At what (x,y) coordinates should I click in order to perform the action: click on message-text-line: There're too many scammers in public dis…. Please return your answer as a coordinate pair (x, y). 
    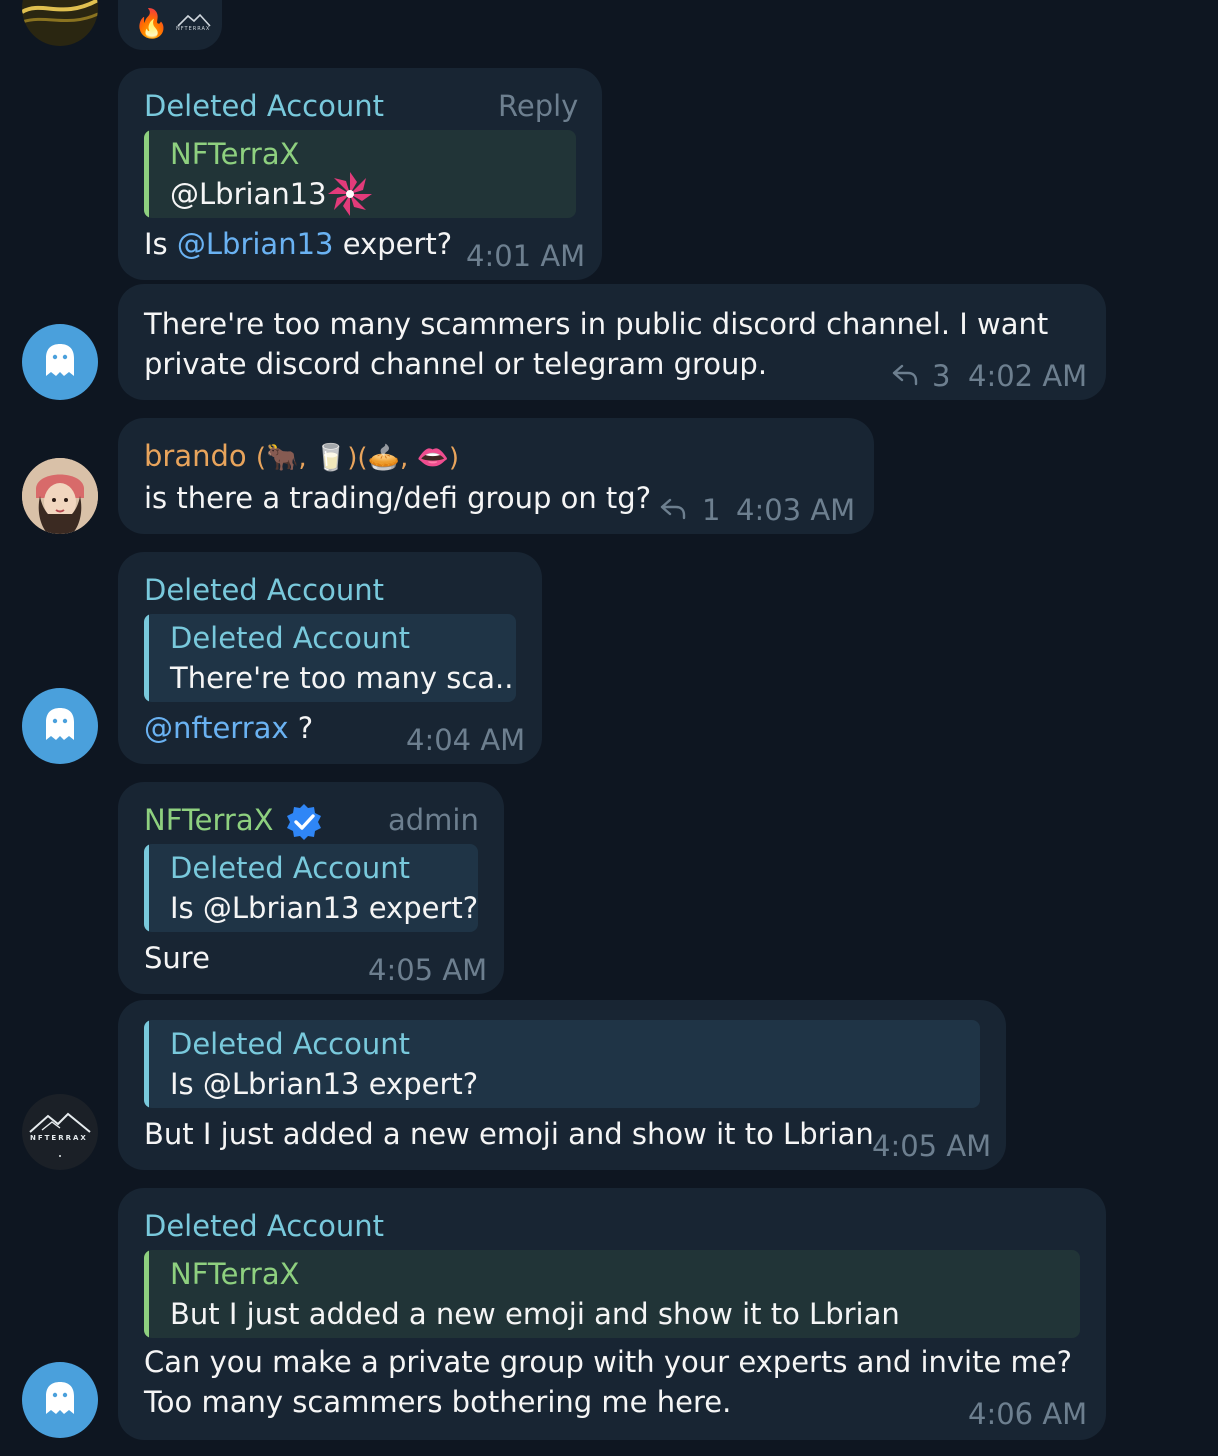
    Looking at the image, I should click on (596, 324).